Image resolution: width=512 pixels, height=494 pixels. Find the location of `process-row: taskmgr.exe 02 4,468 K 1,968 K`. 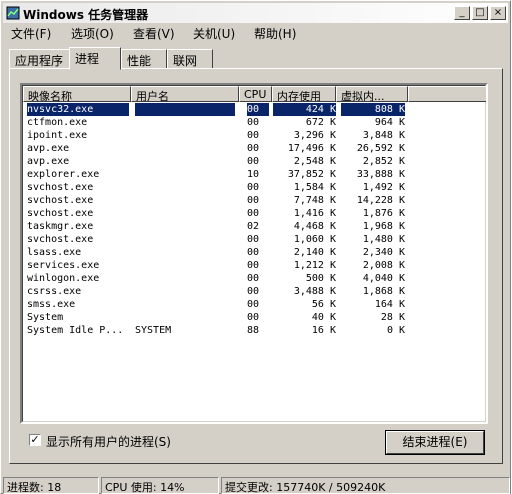

process-row: taskmgr.exe 02 4,468 K 1,968 K is located at coordinates (254, 226).